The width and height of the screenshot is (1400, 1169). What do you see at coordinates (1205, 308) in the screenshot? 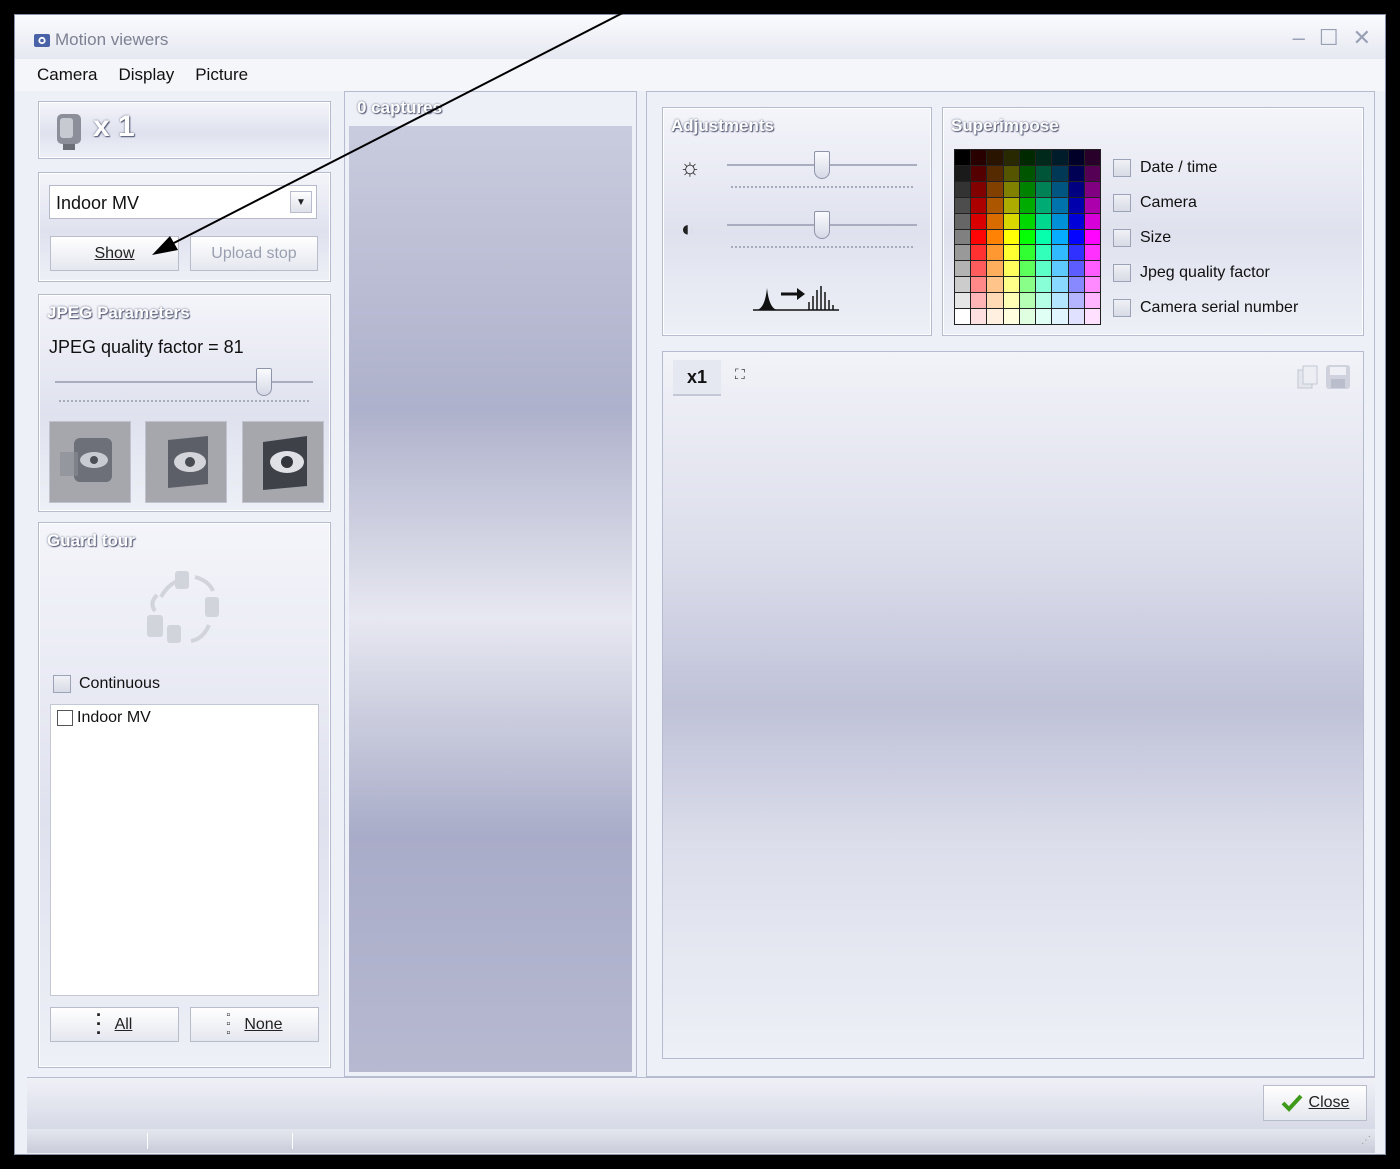
I see `option-serial-number: Camera serial number` at bounding box center [1205, 308].